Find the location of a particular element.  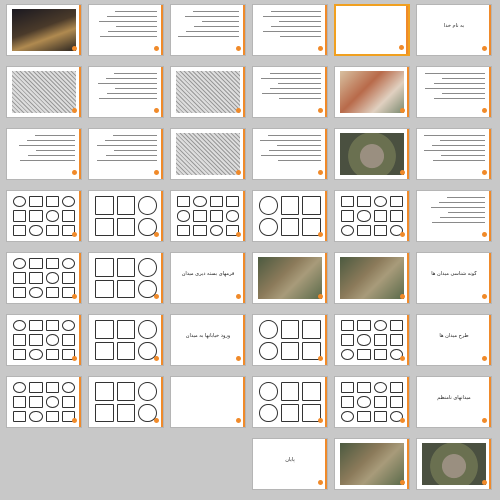

slide-thumbnail-6: به نام خدا is located at coordinates (454, 30).